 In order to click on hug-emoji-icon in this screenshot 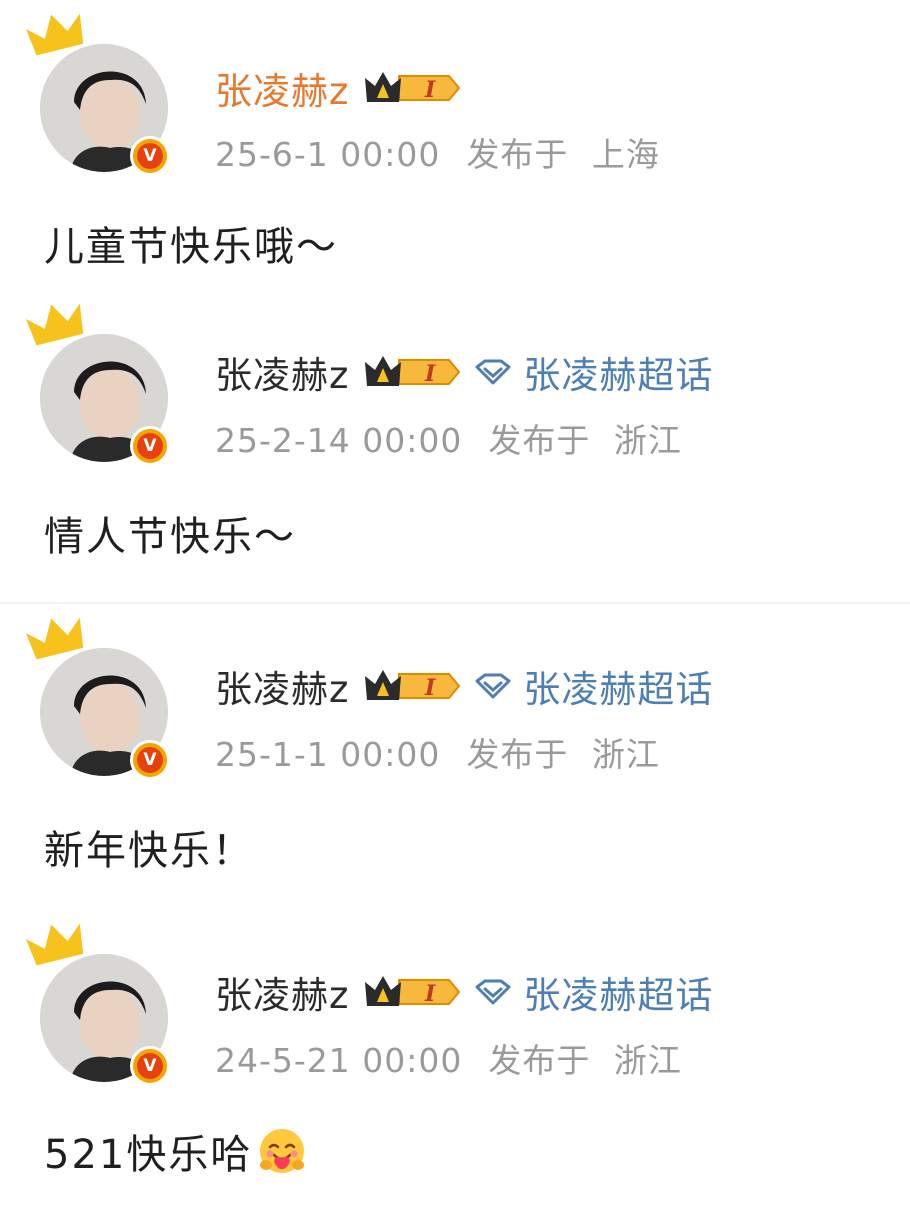, I will do `click(282, 1151)`.